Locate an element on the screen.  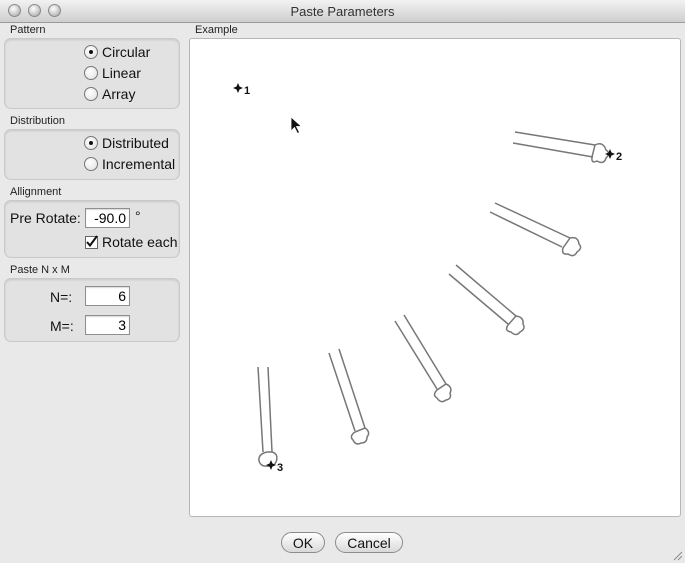
pattern-linear-radio: Linear is located at coordinates (112, 73).